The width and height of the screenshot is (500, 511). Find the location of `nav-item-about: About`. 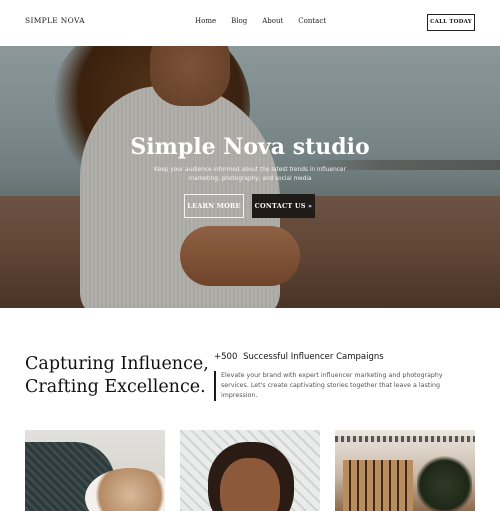

nav-item-about: About is located at coordinates (272, 21).